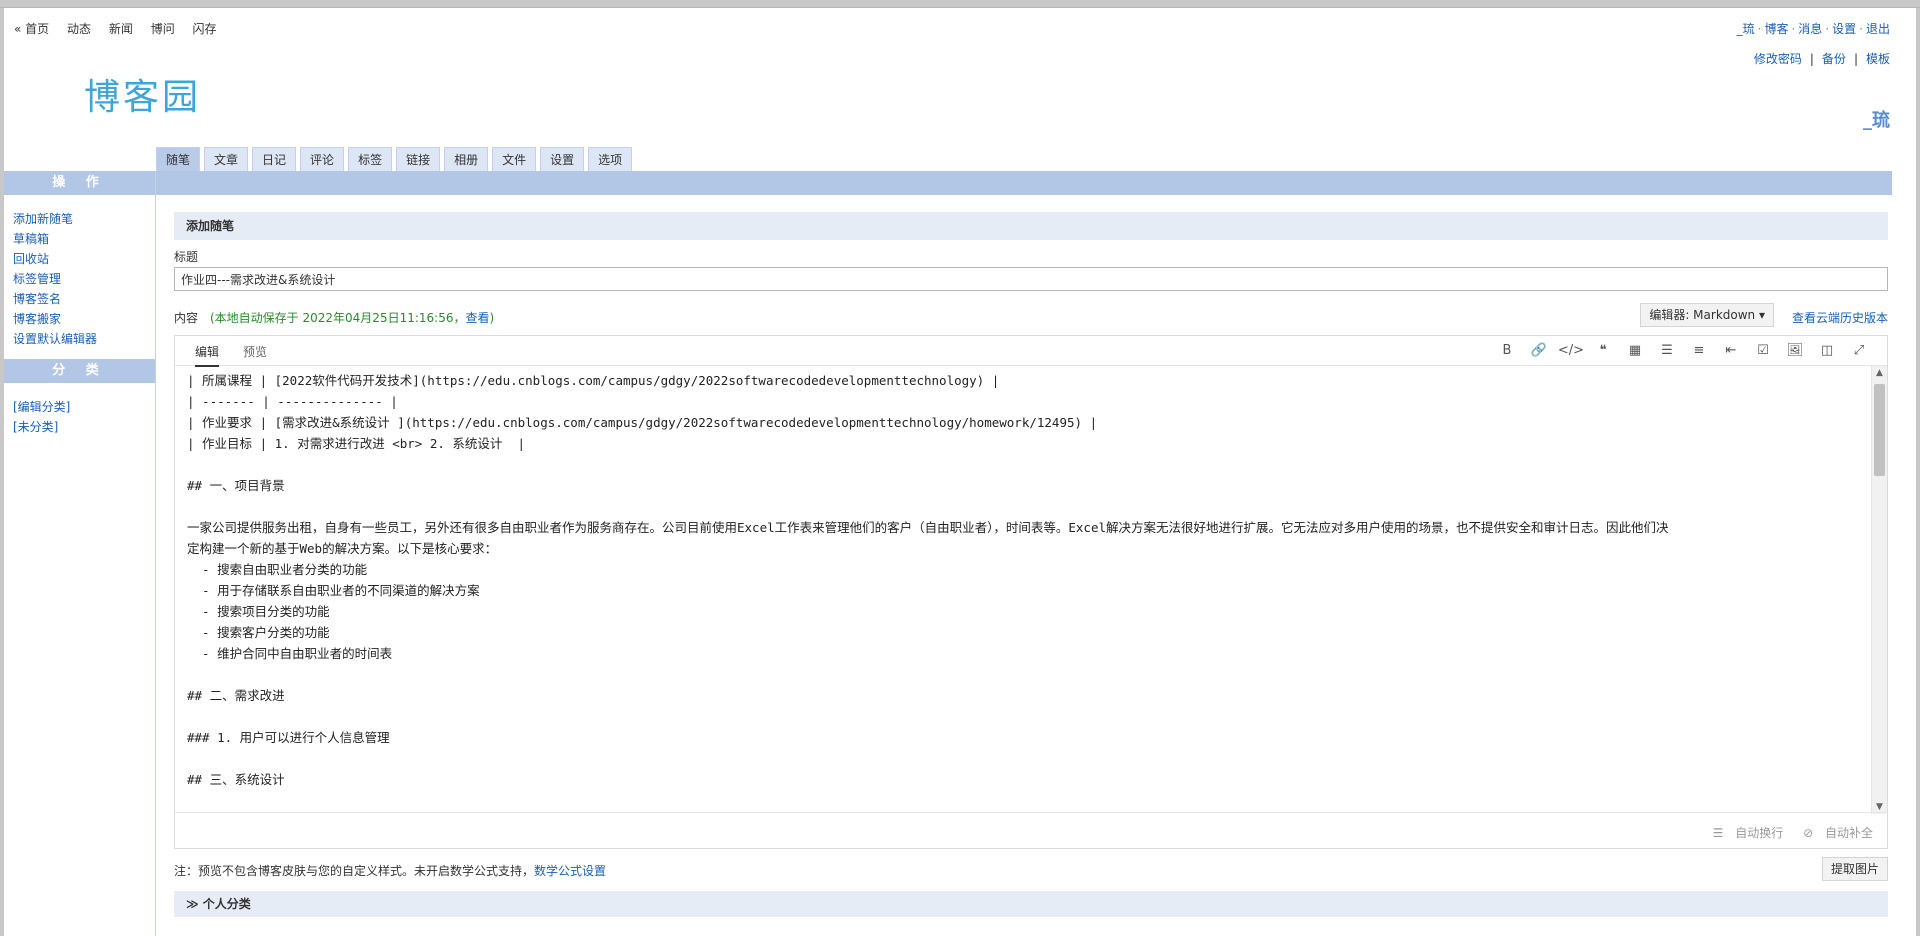  I want to click on backup-link: 备份, so click(1834, 59).